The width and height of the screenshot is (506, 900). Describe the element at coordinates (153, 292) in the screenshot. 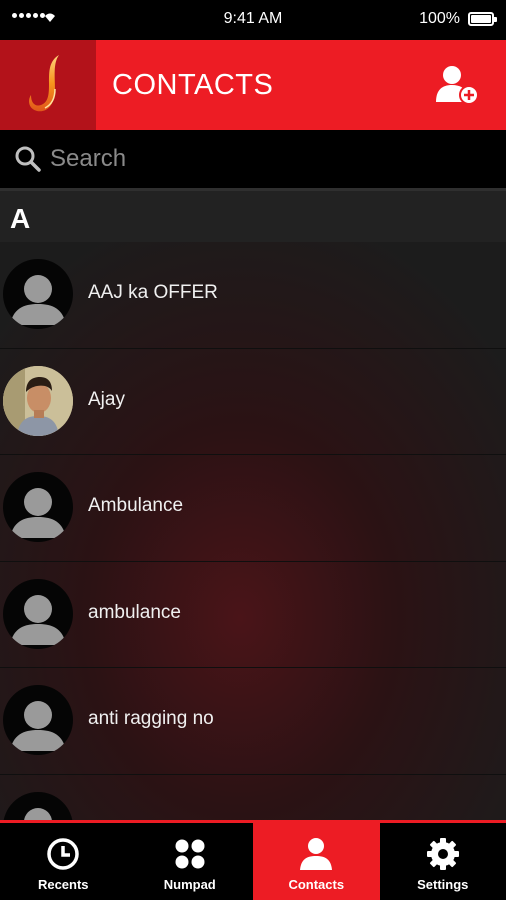

I see `contact-name: AAJ ka OFFER` at that location.